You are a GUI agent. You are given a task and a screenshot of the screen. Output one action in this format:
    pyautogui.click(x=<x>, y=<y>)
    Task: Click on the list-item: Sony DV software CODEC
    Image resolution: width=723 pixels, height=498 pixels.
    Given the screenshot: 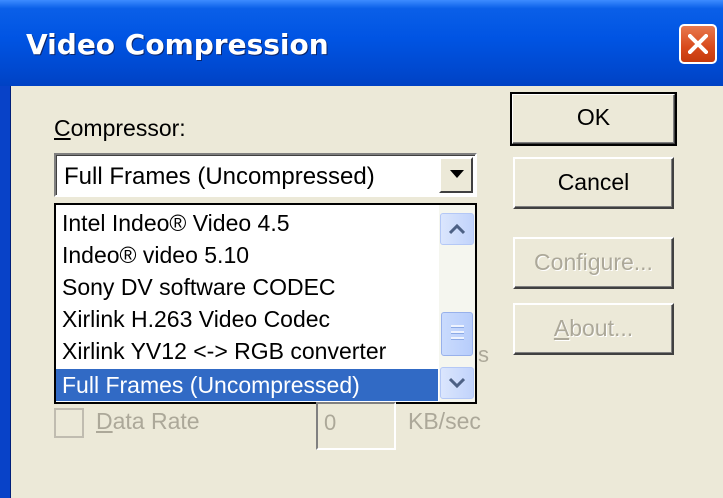 What is the action you would take?
    pyautogui.click(x=247, y=287)
    